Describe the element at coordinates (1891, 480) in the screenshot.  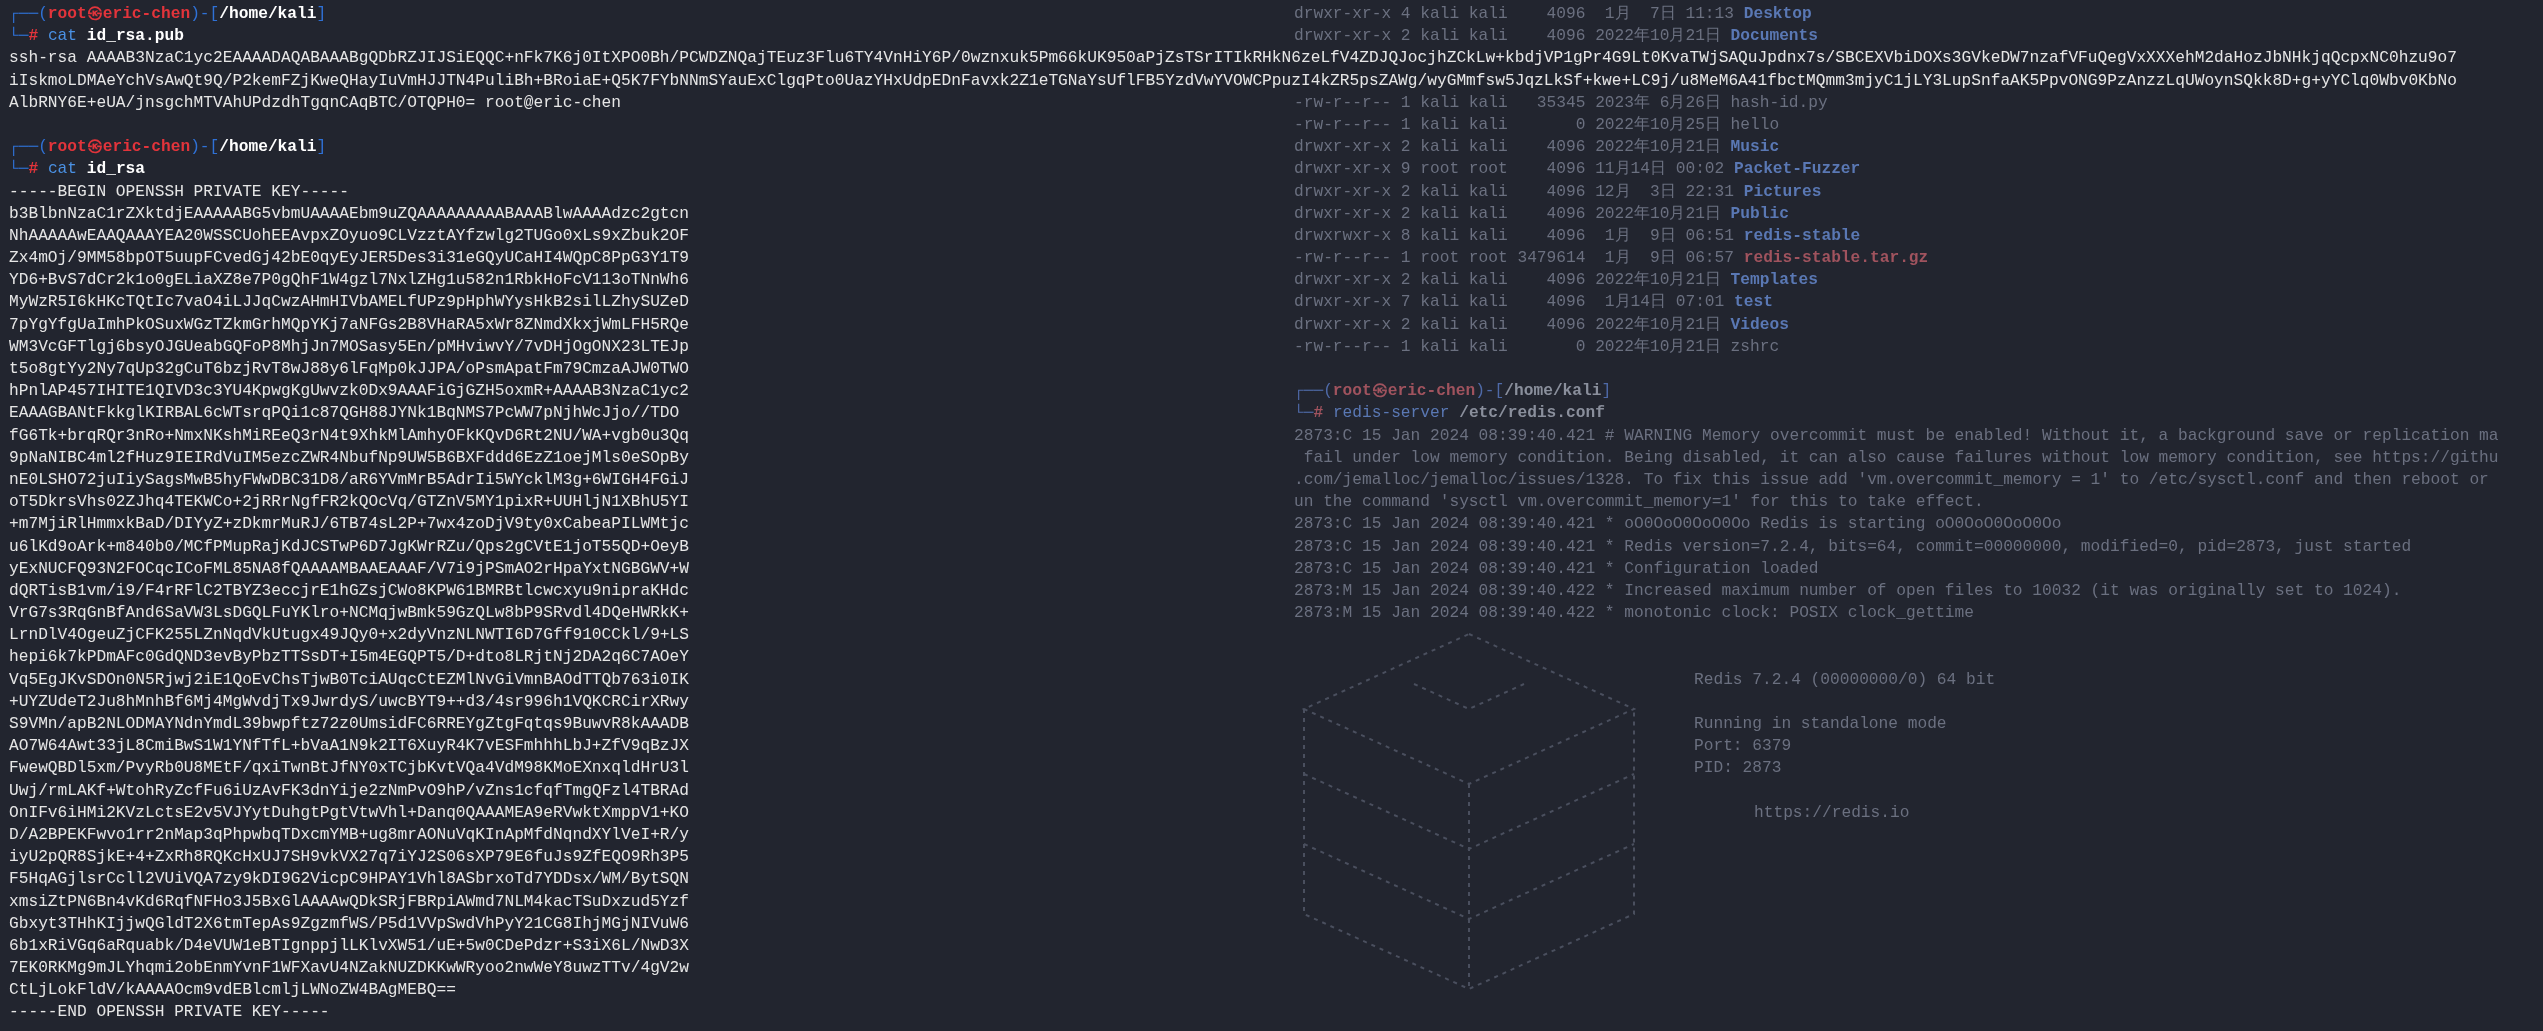
I see `log-line: .com/jemalloc/jemalloc/issues/1328. To fix this issue add 'vm.overcommit_memory = 1' to /etc/sysctl.conf and then reboot or` at that location.